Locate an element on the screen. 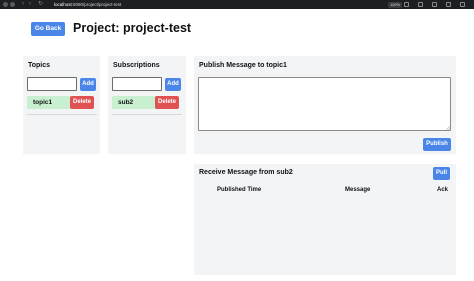 The height and width of the screenshot is (281, 474). back-arrow-icon: ‹ is located at coordinates (23, 4).